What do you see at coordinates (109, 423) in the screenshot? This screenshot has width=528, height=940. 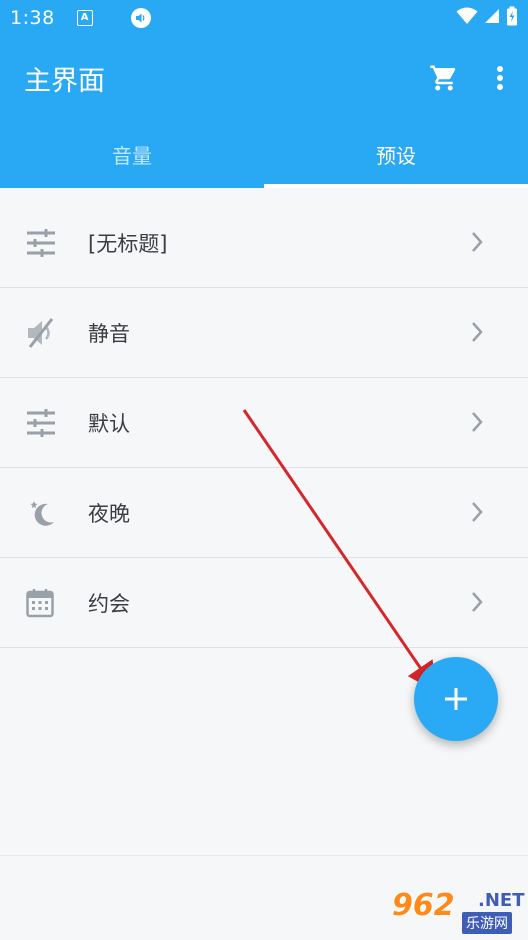 I see `preset-label: 默认` at bounding box center [109, 423].